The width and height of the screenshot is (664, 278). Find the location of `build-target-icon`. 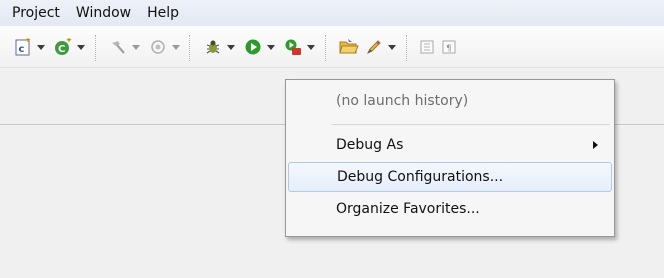

build-target-icon is located at coordinates (158, 47).